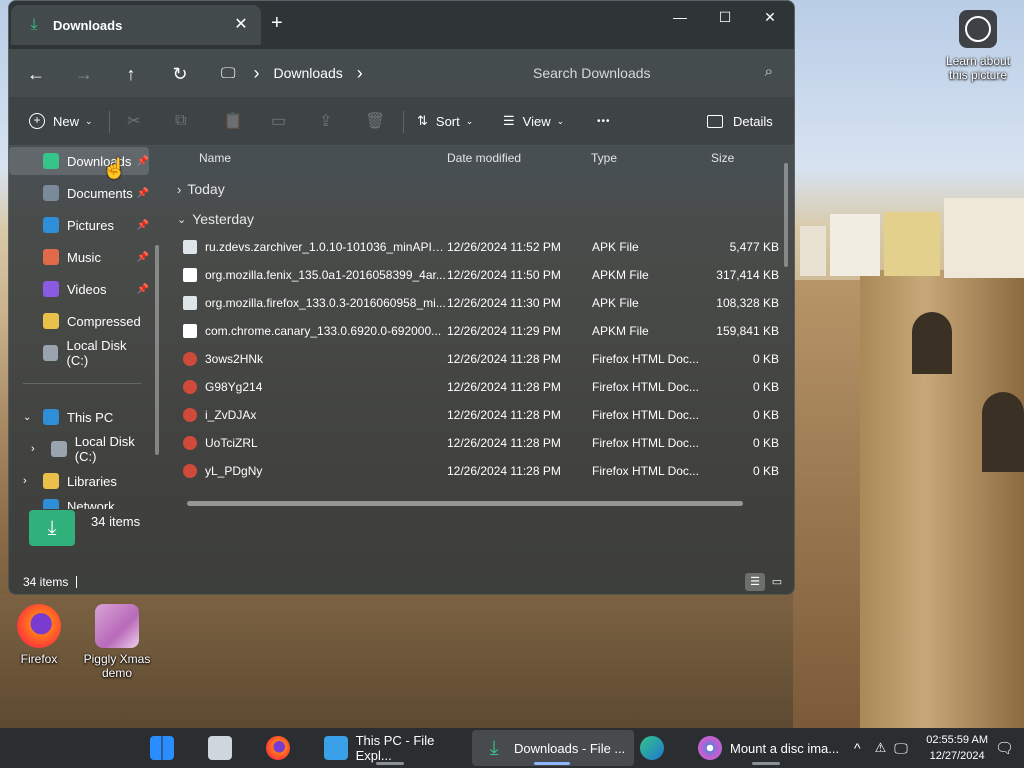 The width and height of the screenshot is (1024, 768). I want to click on sidebar-item-documents: Documents 📌, so click(79, 193).